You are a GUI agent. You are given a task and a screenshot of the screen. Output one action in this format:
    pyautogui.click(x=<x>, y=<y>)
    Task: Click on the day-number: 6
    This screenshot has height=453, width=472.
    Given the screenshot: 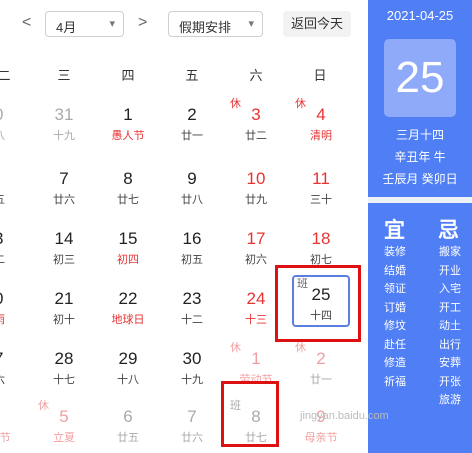 What is the action you would take?
    pyautogui.click(x=11, y=179)
    